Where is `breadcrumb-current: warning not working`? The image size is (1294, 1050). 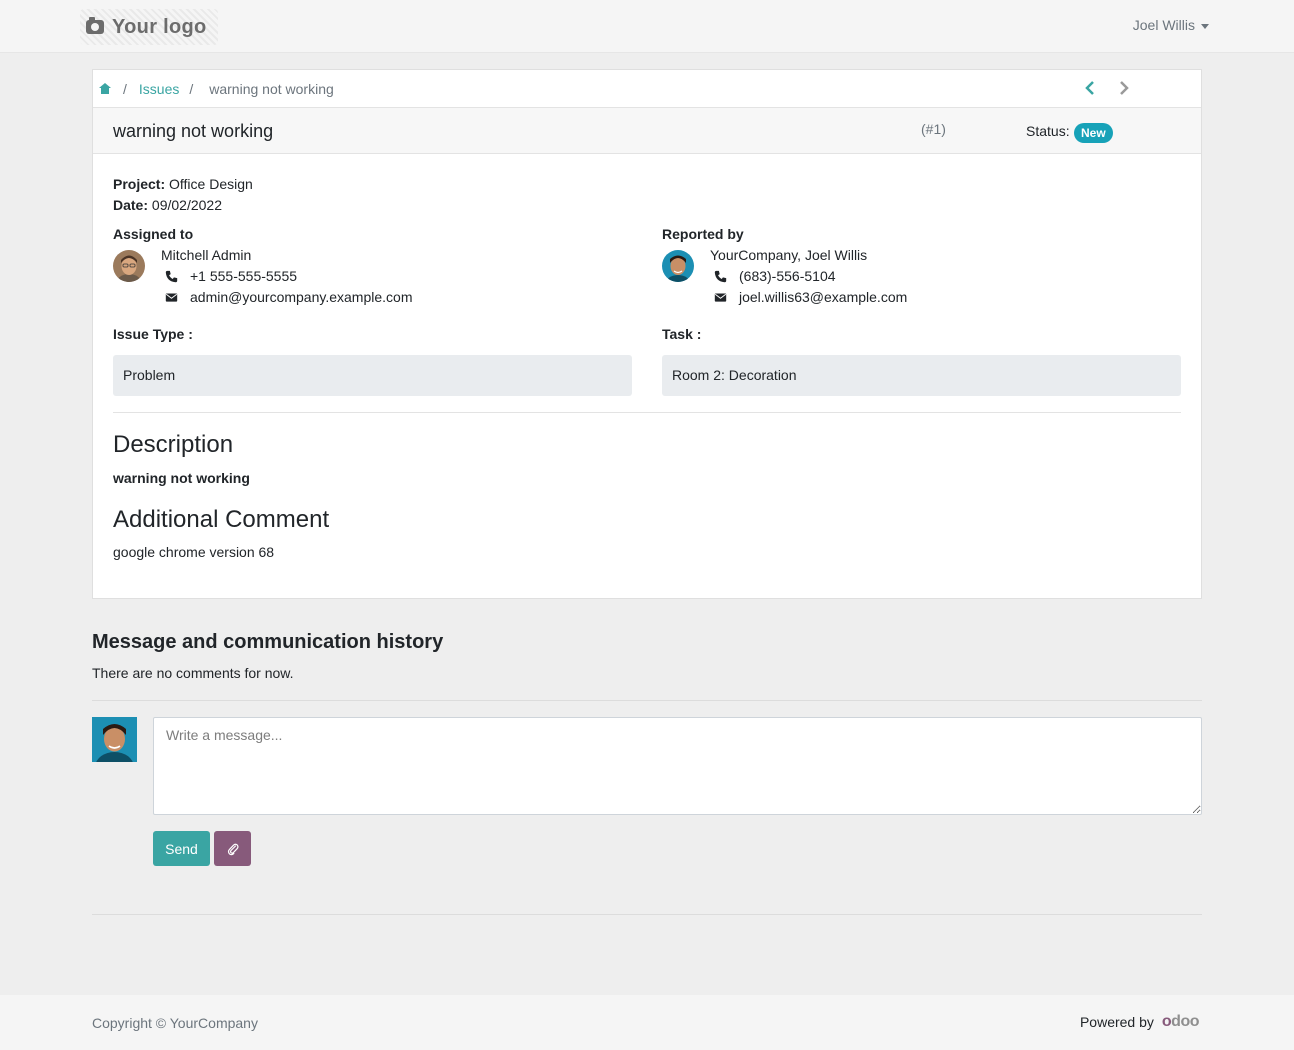 breadcrumb-current: warning not working is located at coordinates (271, 88).